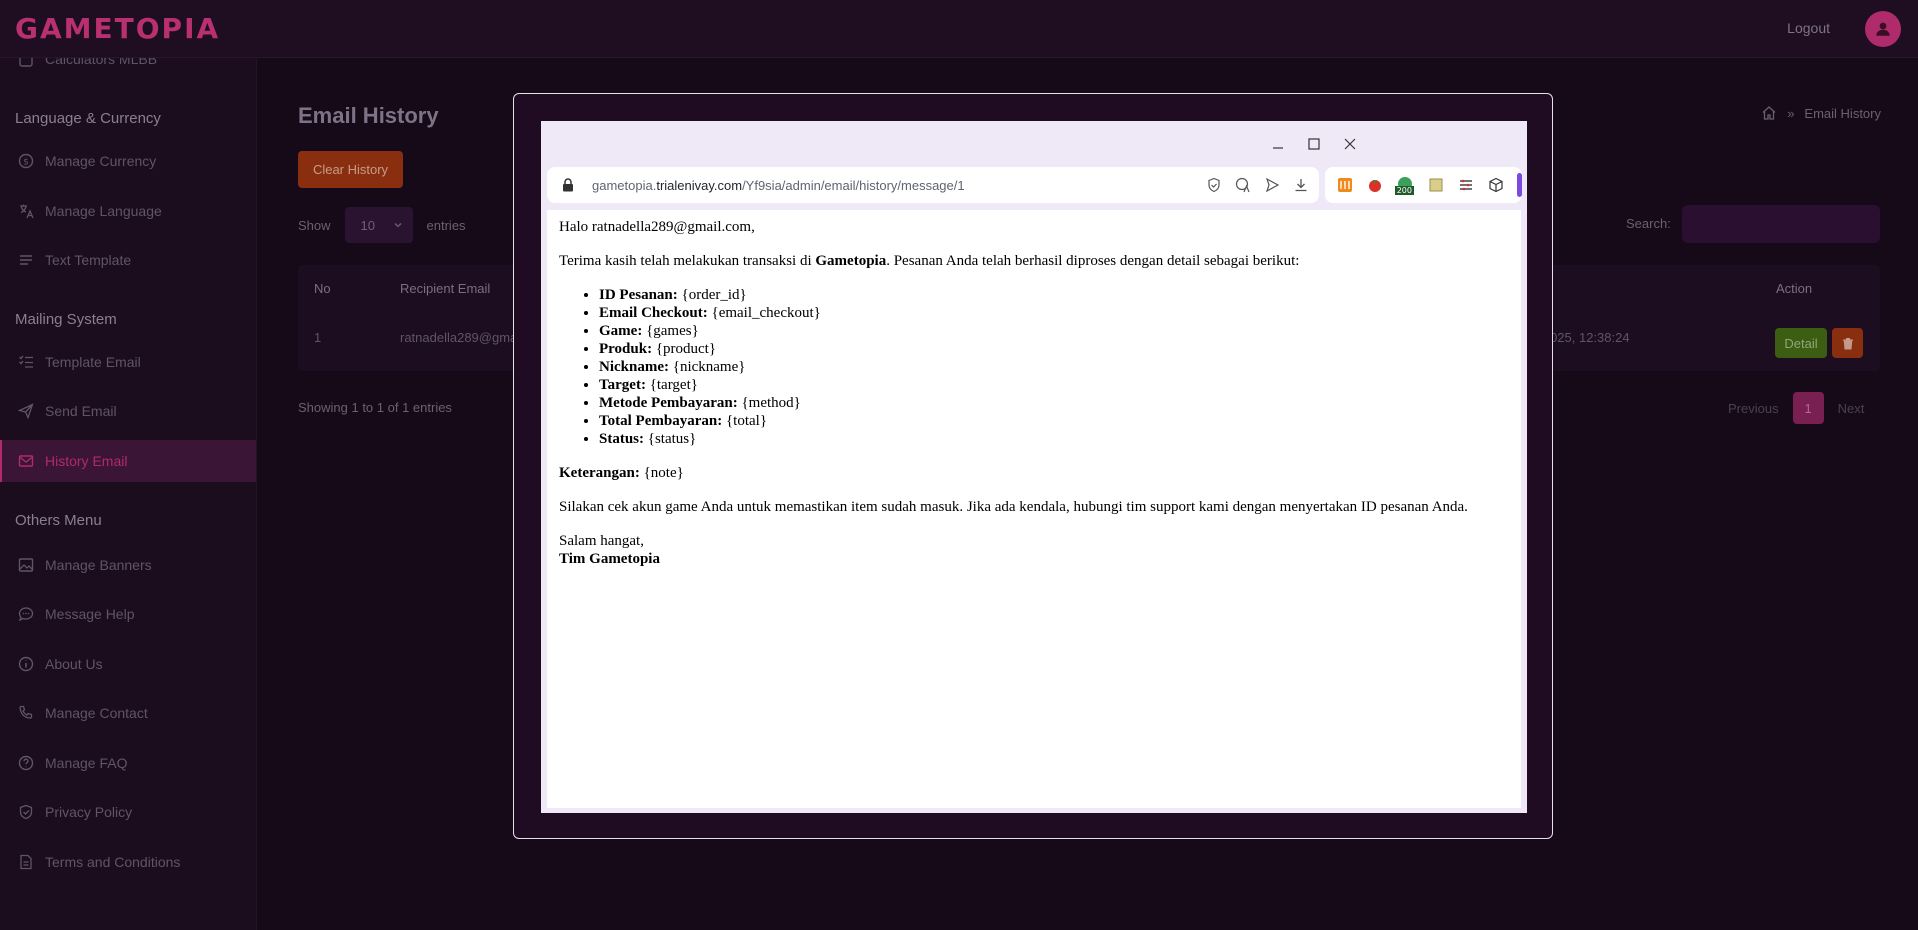 The width and height of the screenshot is (1918, 930). I want to click on list-item: Produk: {product}, so click(1054, 349).